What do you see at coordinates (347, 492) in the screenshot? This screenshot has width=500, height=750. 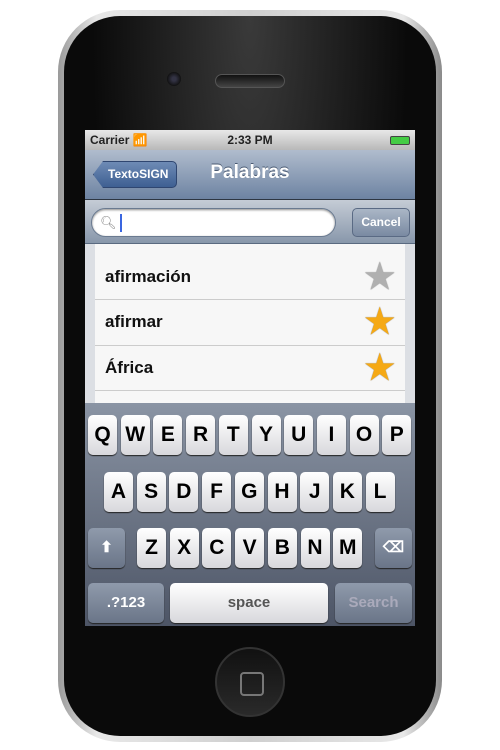 I see `key-k: K` at bounding box center [347, 492].